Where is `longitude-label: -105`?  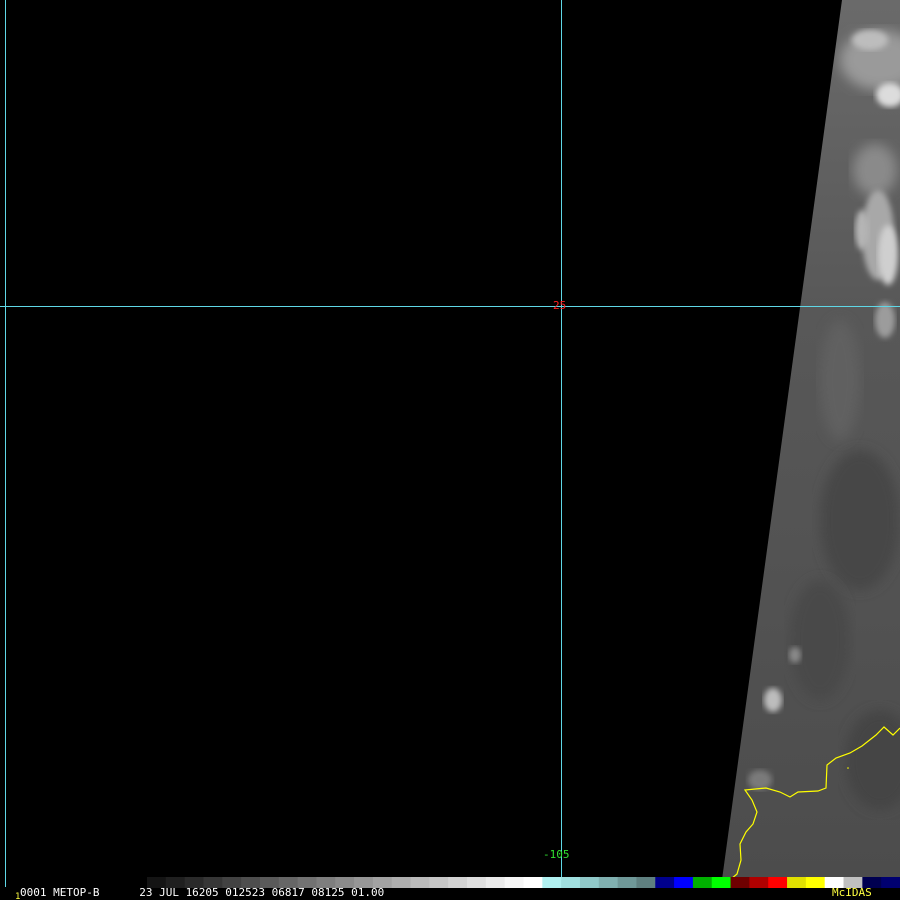 longitude-label: -105 is located at coordinates (556, 854).